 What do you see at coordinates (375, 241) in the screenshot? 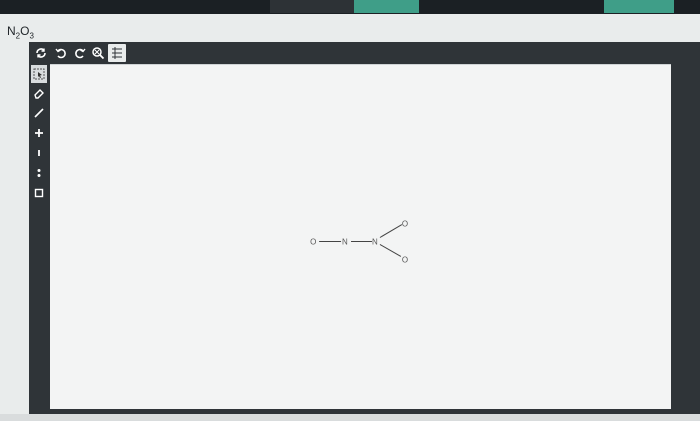
I see `atom-n2: N` at bounding box center [375, 241].